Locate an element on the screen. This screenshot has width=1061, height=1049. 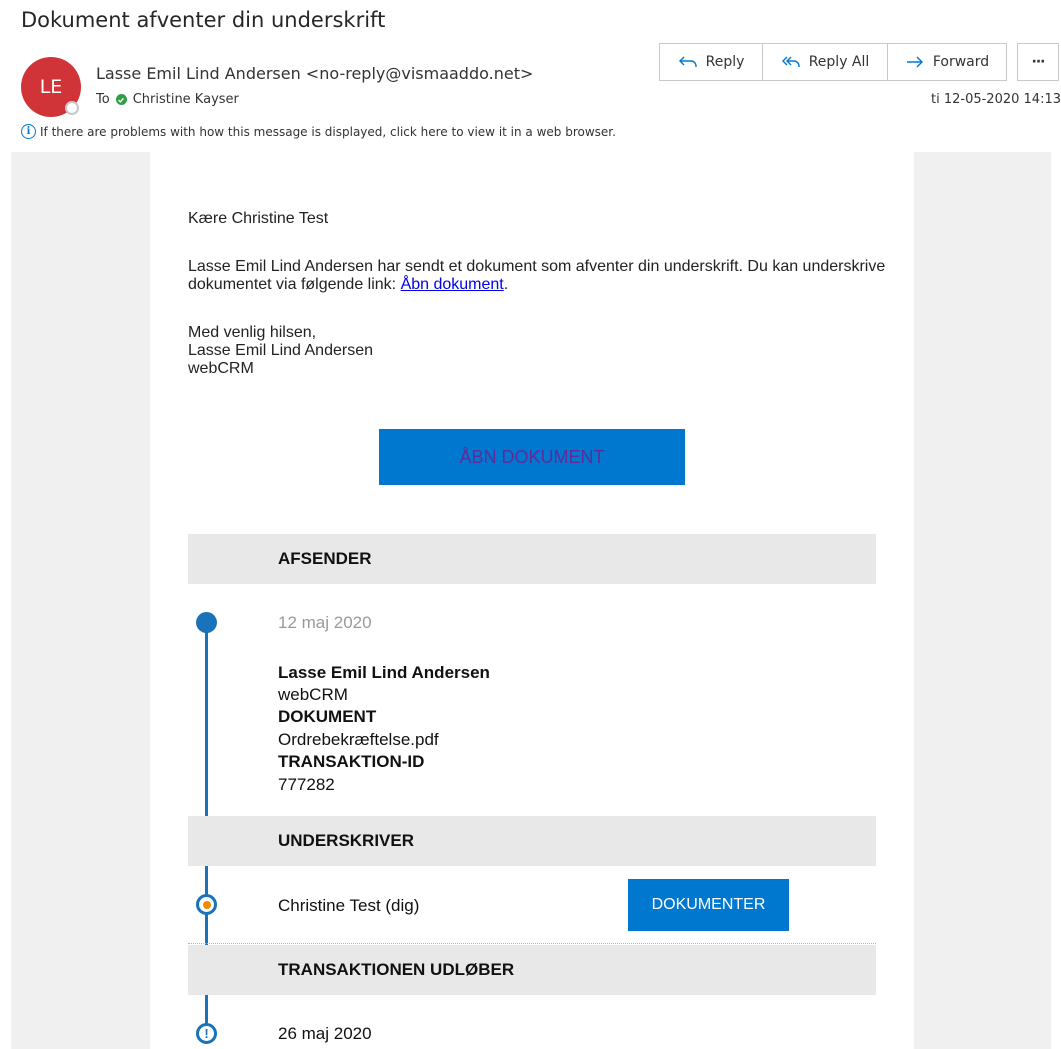
sender-section-heading: AFSENDER is located at coordinates (532, 559).